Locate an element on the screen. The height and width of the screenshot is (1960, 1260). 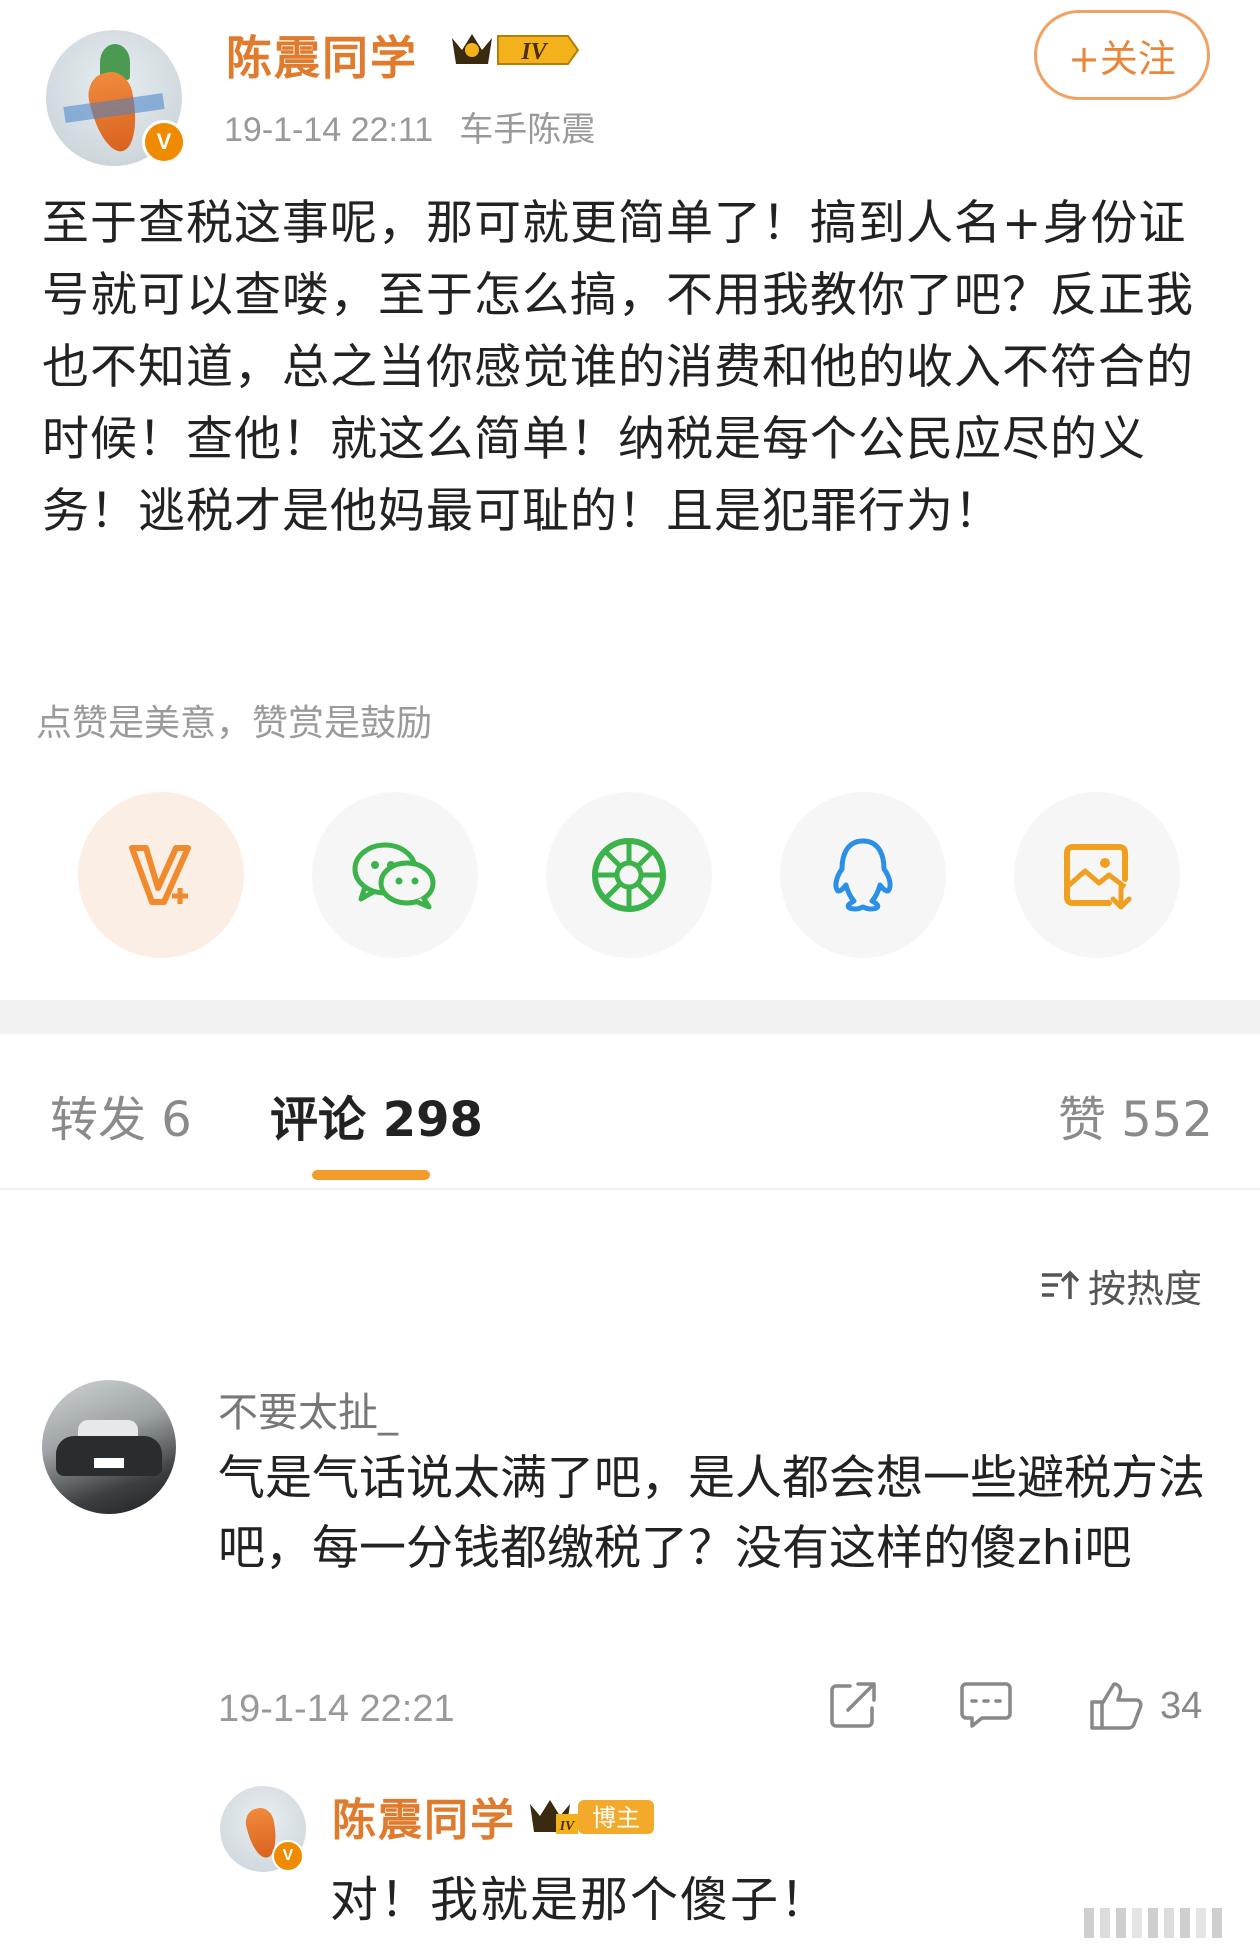
tab-likes: 赞 552 is located at coordinates (1135, 1115).